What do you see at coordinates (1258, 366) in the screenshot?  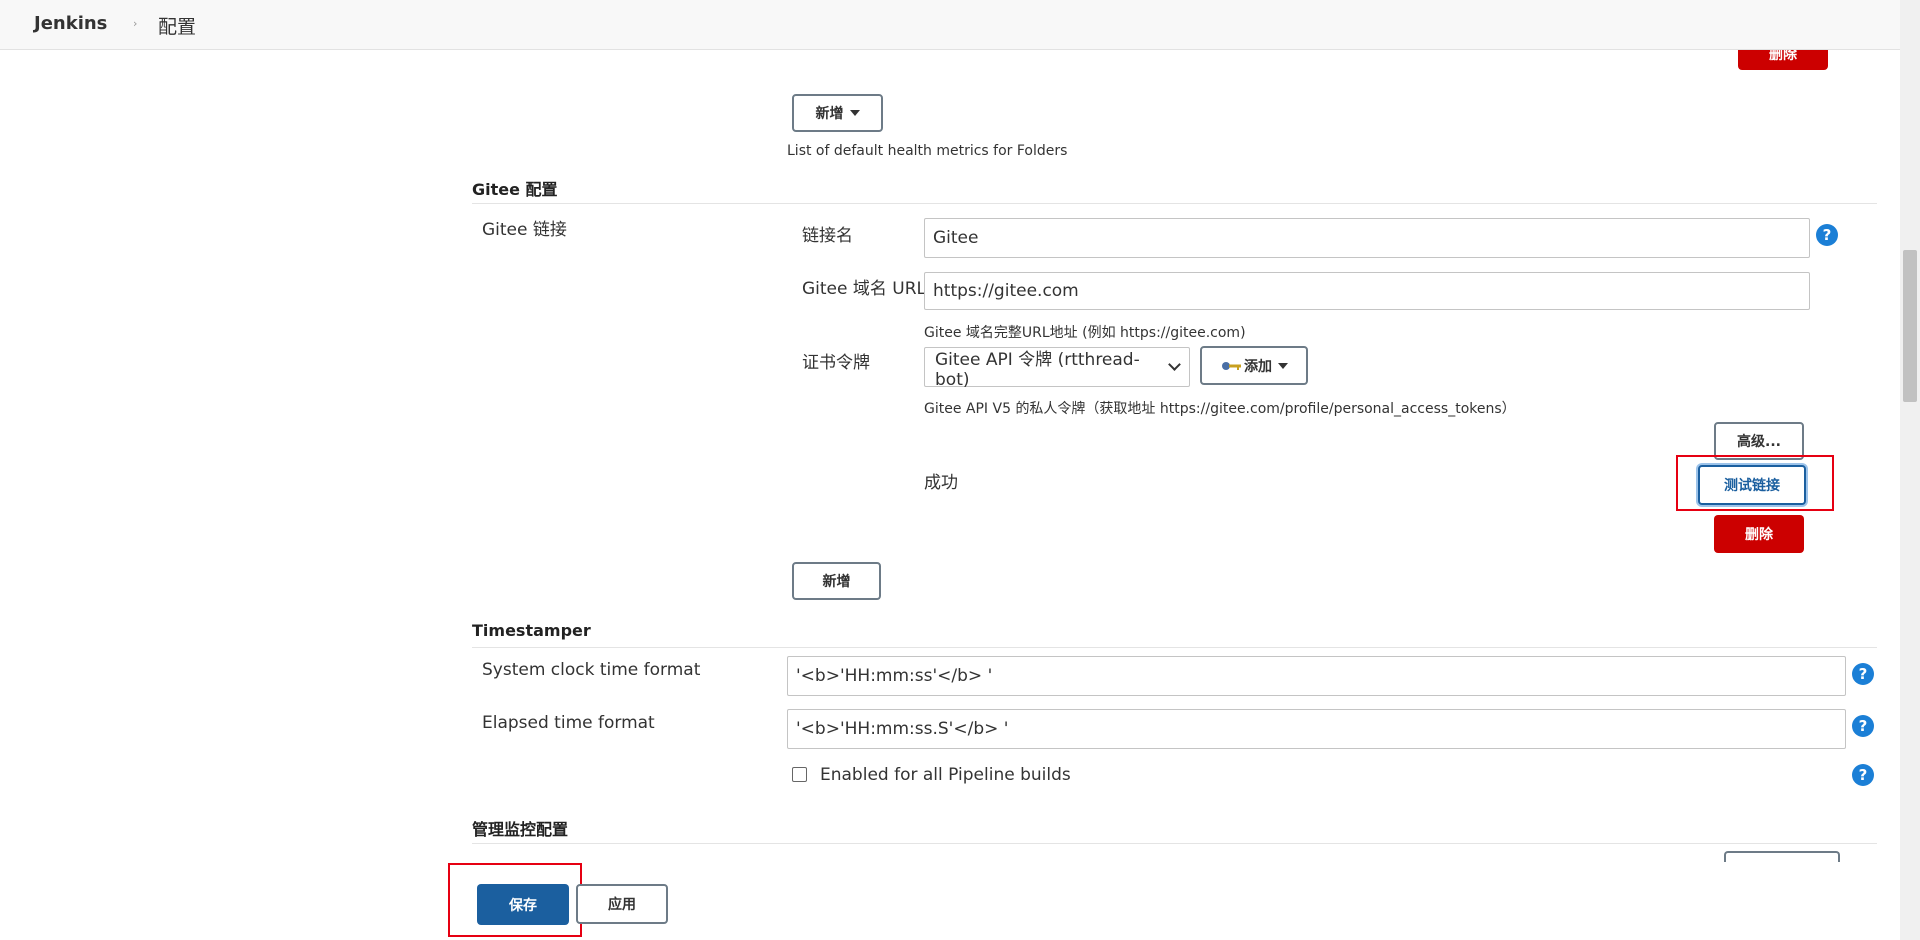 I see `add-credential-label: 添加` at bounding box center [1258, 366].